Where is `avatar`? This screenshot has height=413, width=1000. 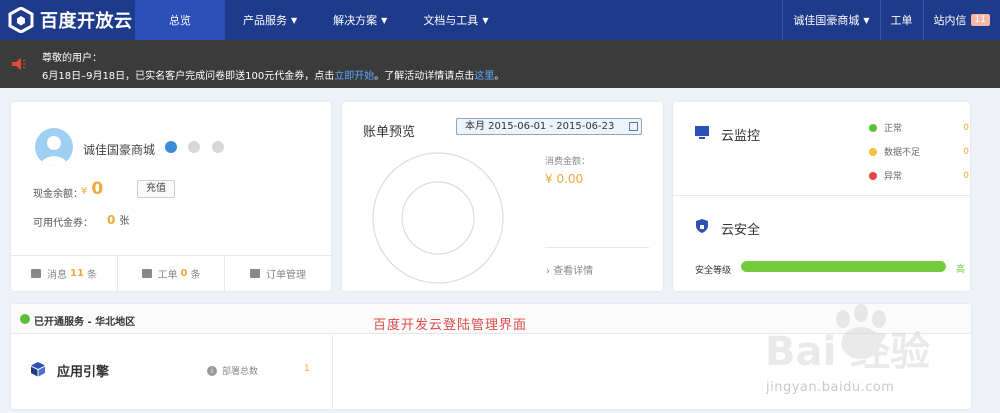
avatar is located at coordinates (54, 147).